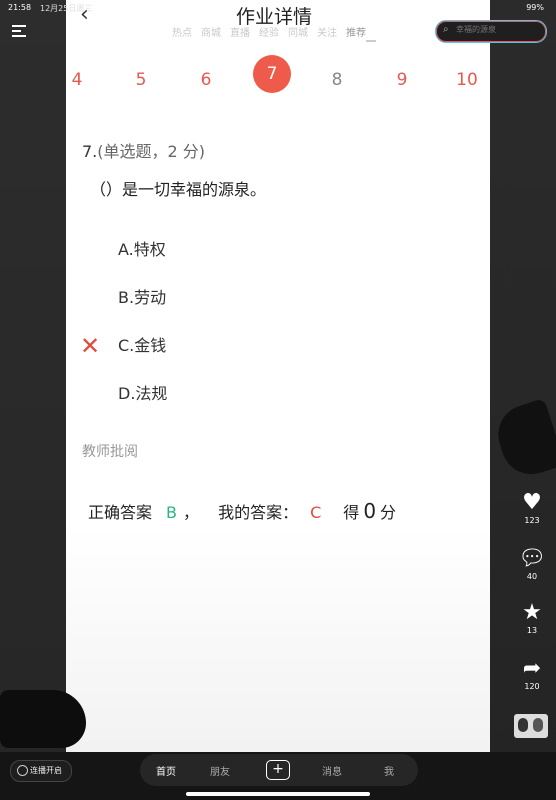 The width and height of the screenshot is (556, 800). What do you see at coordinates (166, 770) in the screenshot?
I see `nav-home: 首页` at bounding box center [166, 770].